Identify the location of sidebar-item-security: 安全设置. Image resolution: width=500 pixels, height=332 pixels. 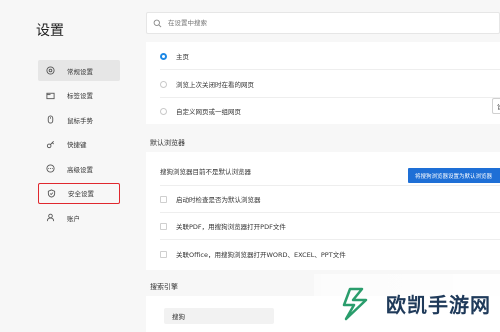
(79, 193).